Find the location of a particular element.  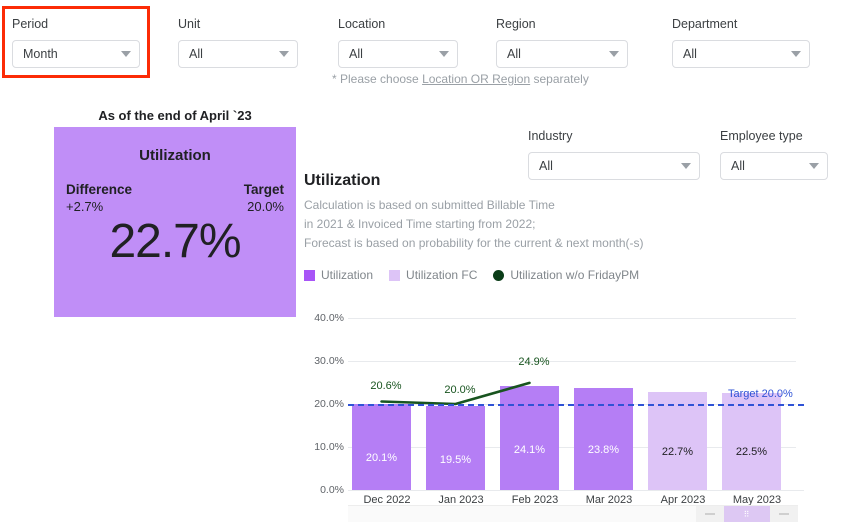

filter-unit-value: All is located at coordinates (196, 54).